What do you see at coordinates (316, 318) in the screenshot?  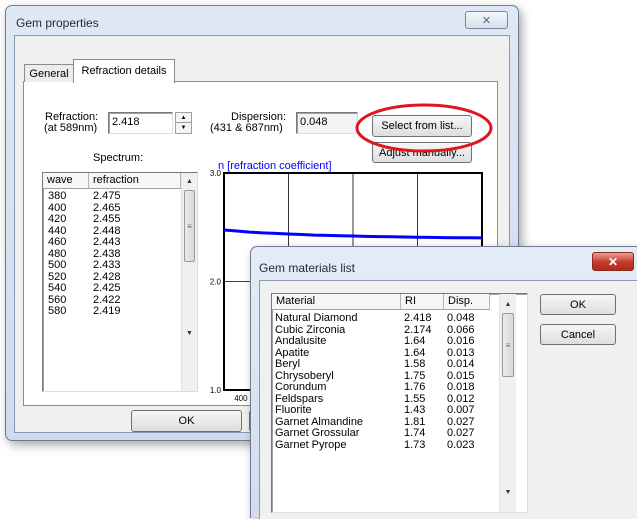 I see `material-row-cell: Natural Diamond` at bounding box center [316, 318].